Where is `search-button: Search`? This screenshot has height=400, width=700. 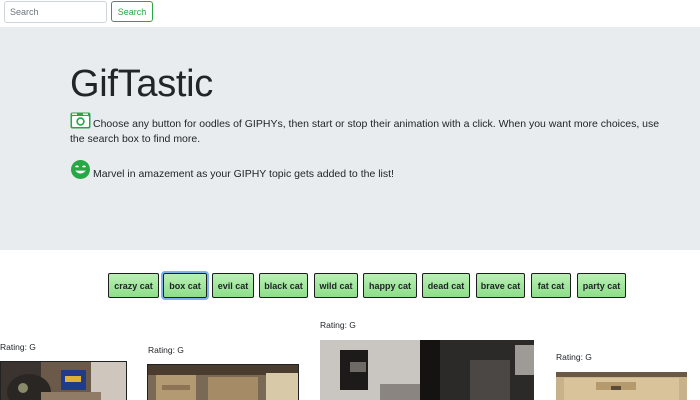
search-button: Search is located at coordinates (132, 11).